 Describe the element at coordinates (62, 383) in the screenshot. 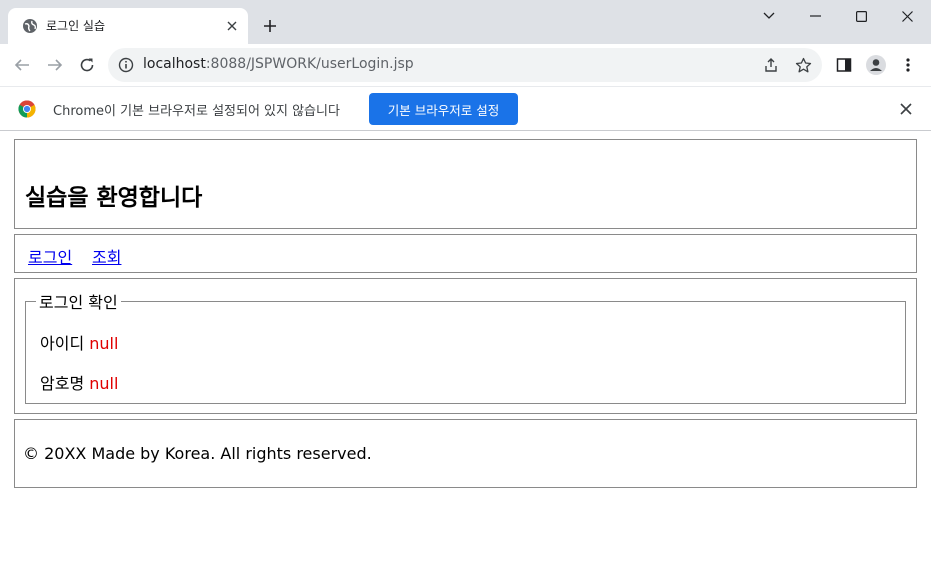

I see `field-label: 암호명` at that location.